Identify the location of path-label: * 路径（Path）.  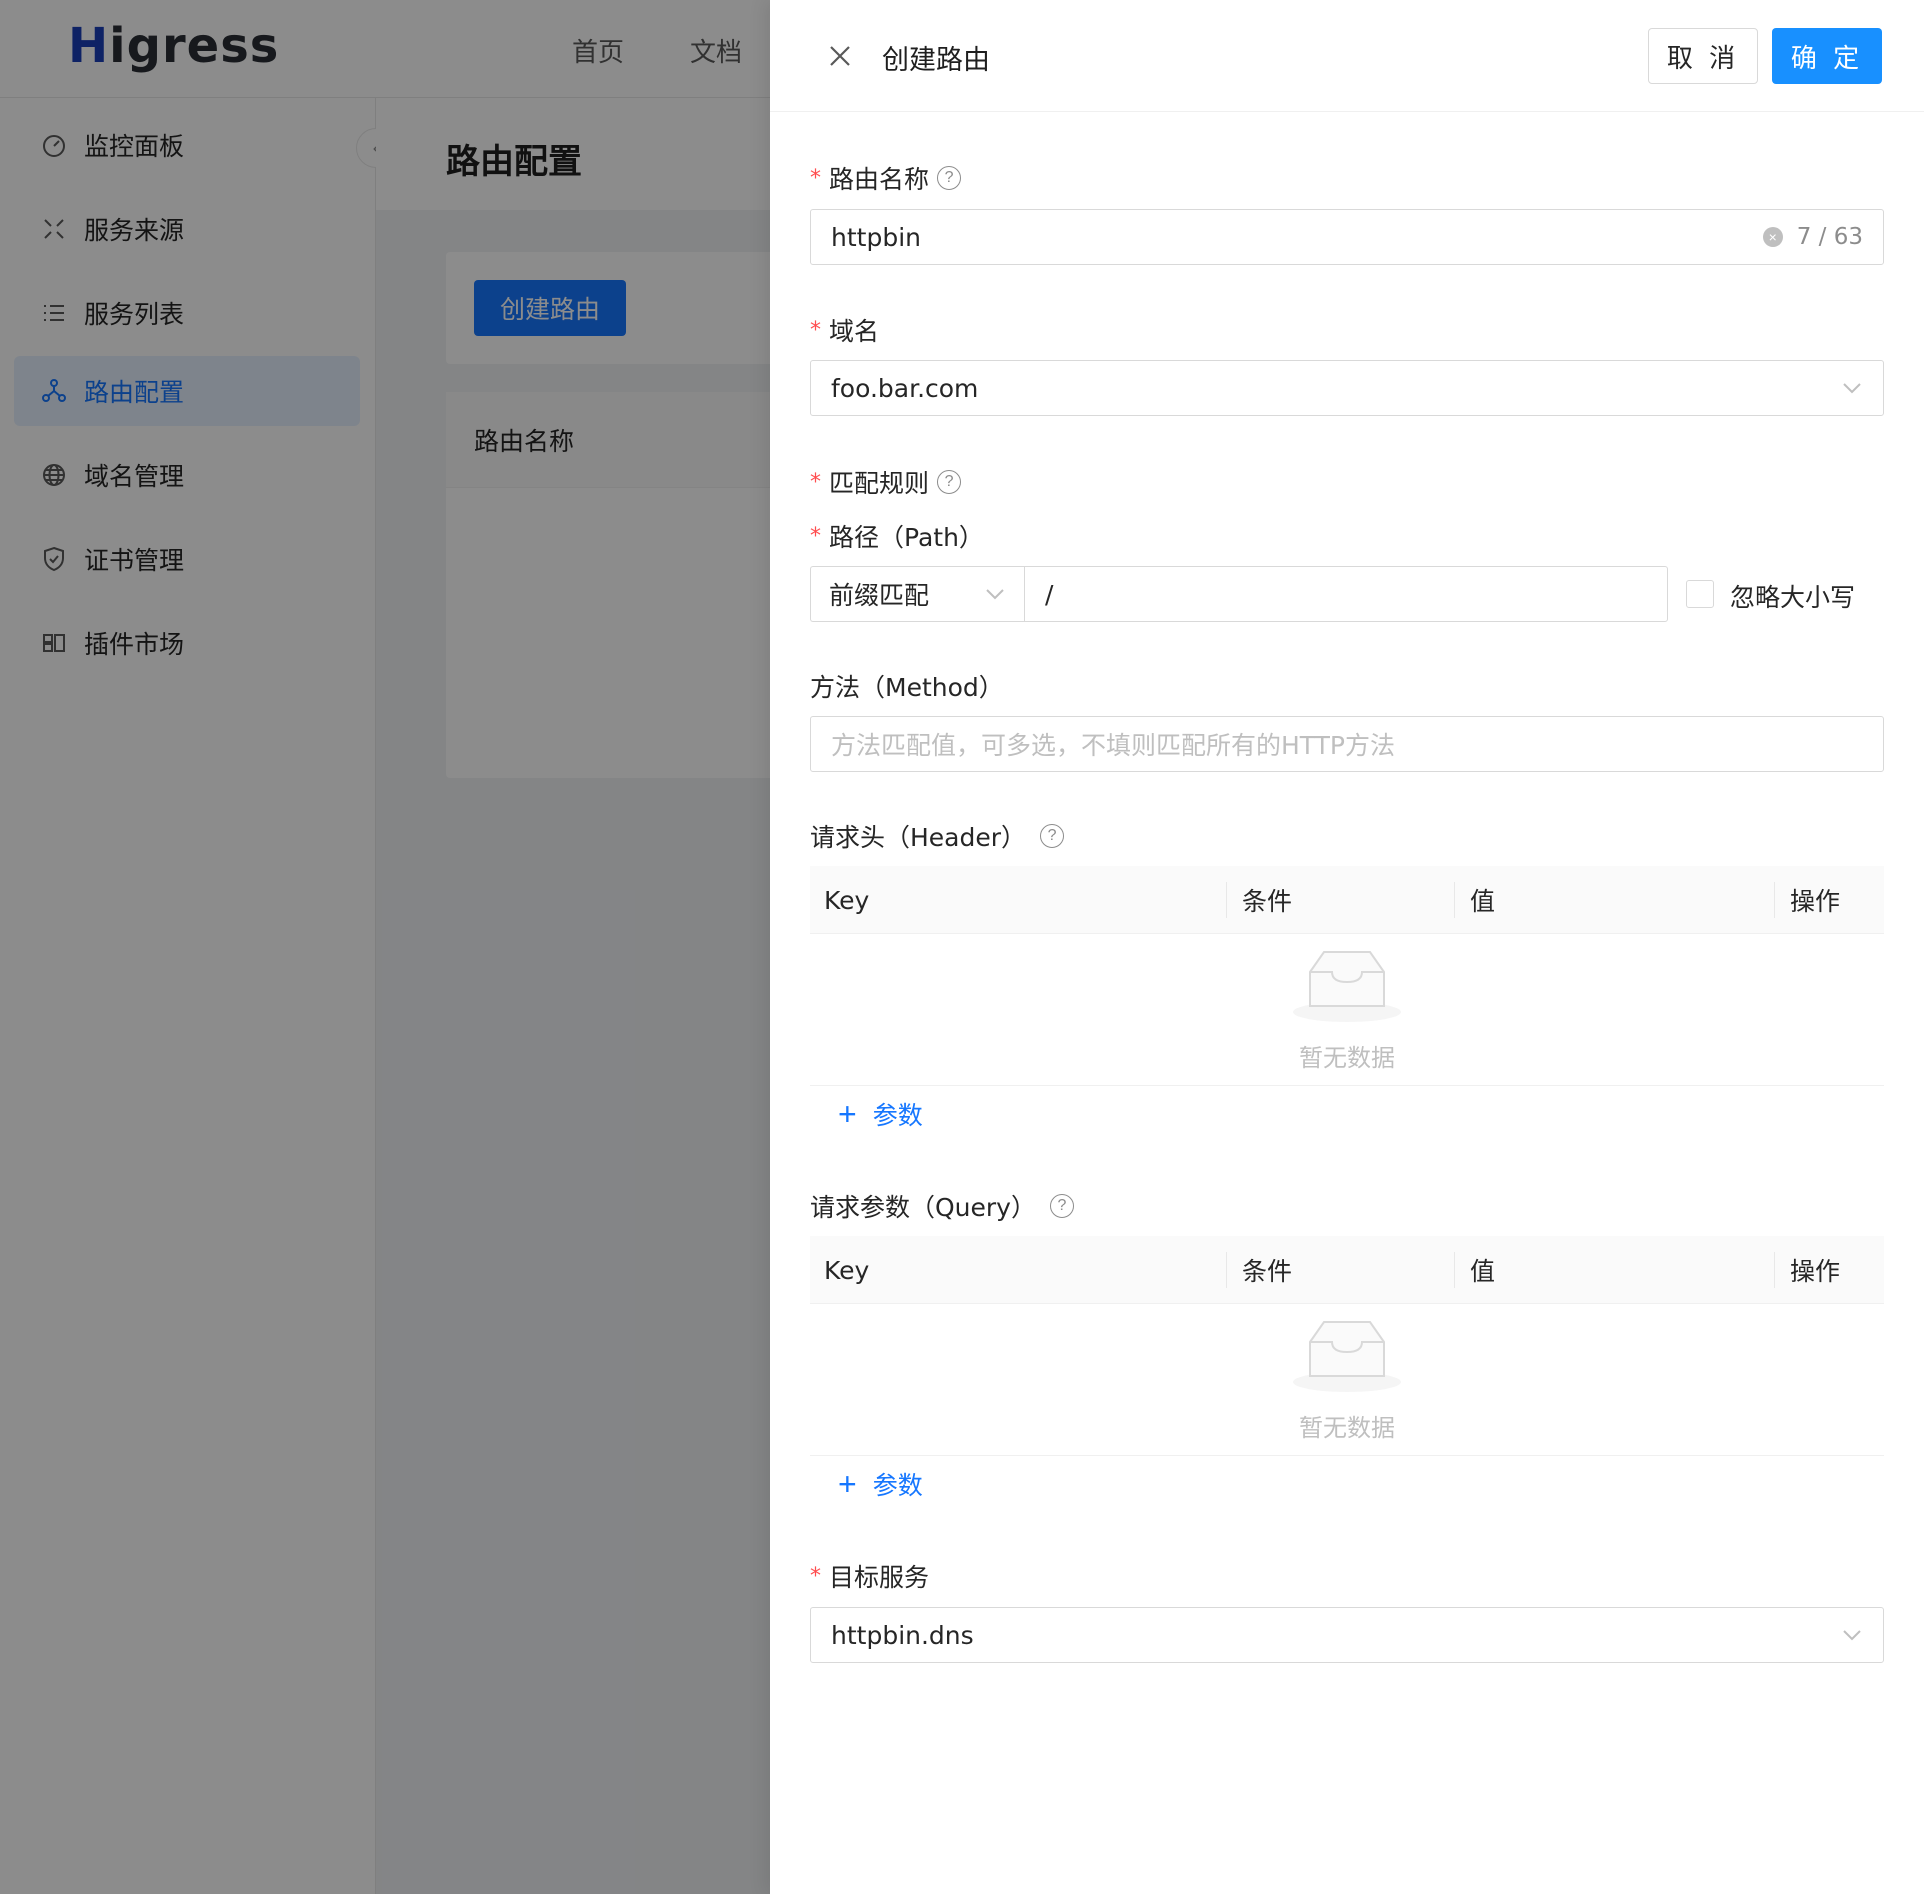
(897, 537).